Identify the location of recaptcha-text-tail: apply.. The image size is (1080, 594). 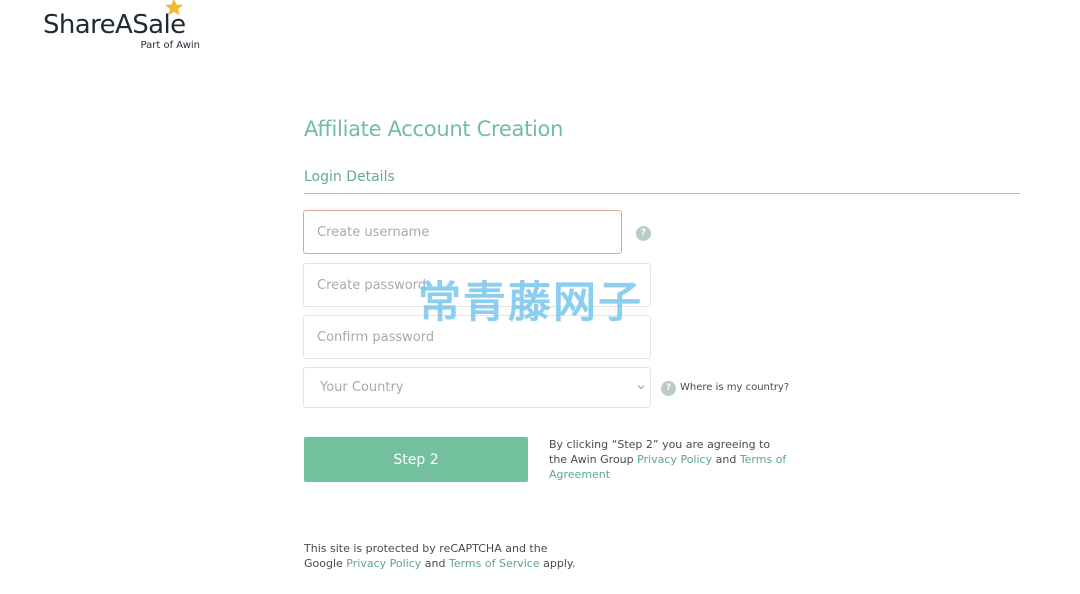
(557, 563).